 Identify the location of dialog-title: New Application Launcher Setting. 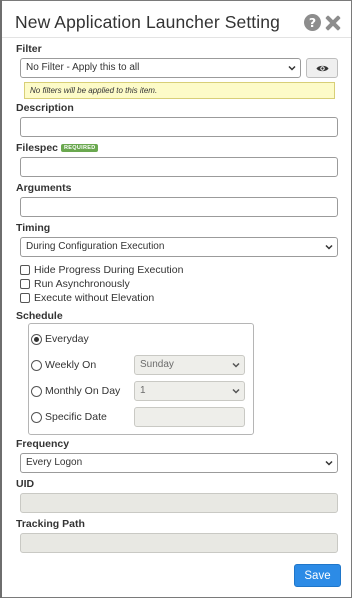
(147, 22).